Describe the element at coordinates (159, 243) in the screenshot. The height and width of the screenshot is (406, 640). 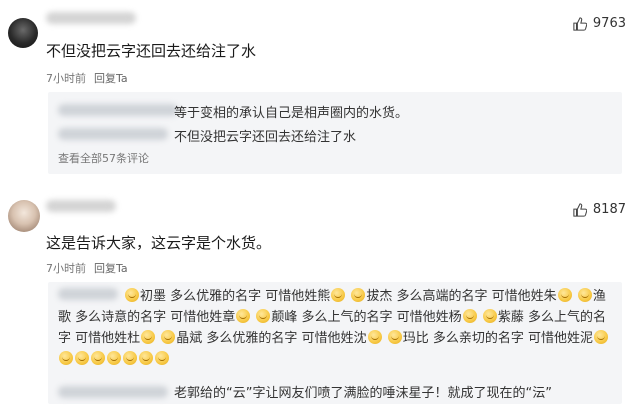
I see `comment-text: 这是告诉大家，这云字是个水货。` at that location.